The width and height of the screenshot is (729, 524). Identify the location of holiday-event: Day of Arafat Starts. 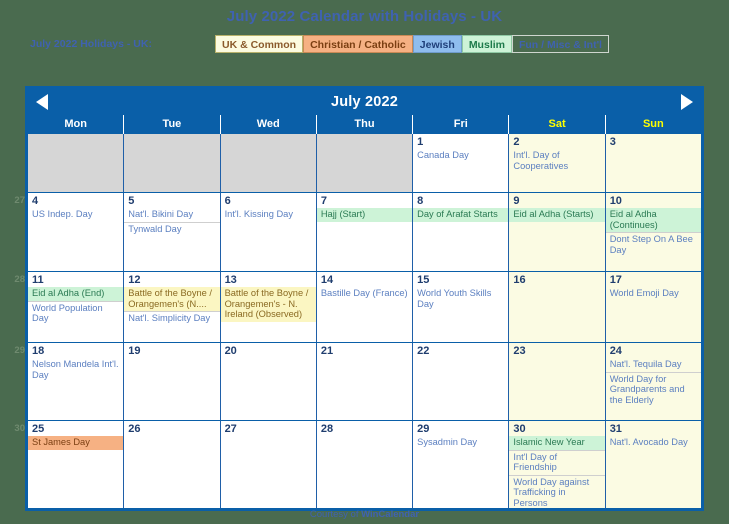
(461, 215).